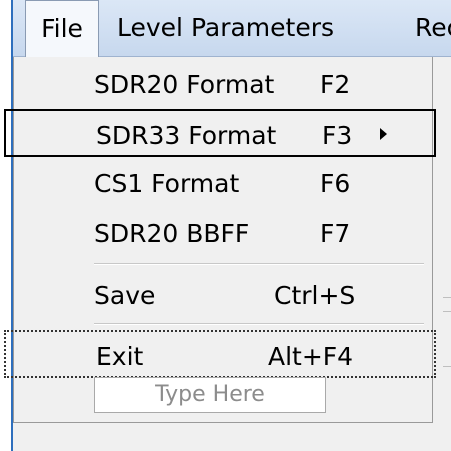  Describe the element at coordinates (186, 135) in the screenshot. I see `menu-item-label: SDR33 Format` at that location.